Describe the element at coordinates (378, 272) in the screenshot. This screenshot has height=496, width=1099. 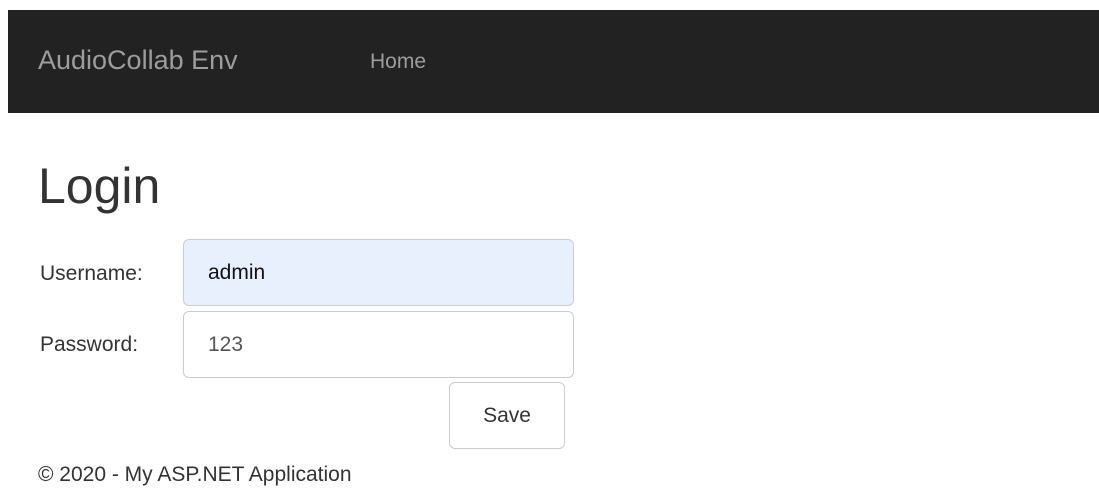
I see `username-input` at that location.